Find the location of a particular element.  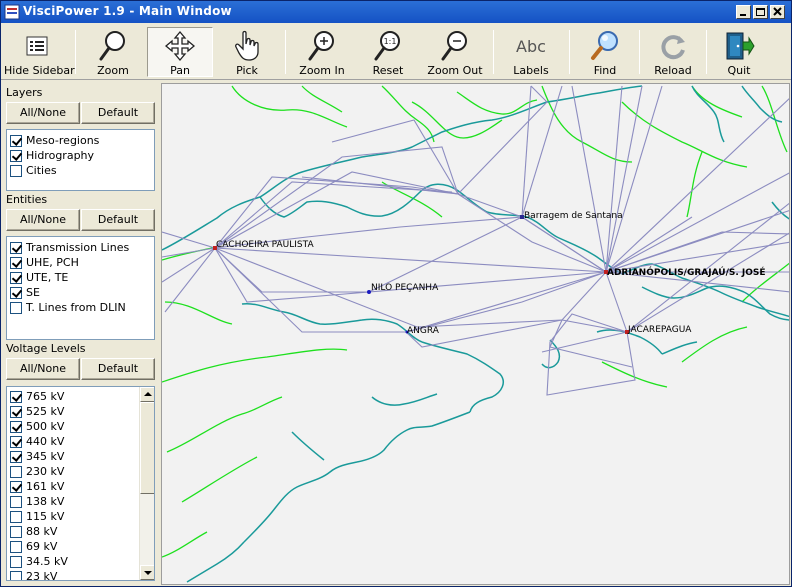

pan-button: Pan is located at coordinates (180, 52).